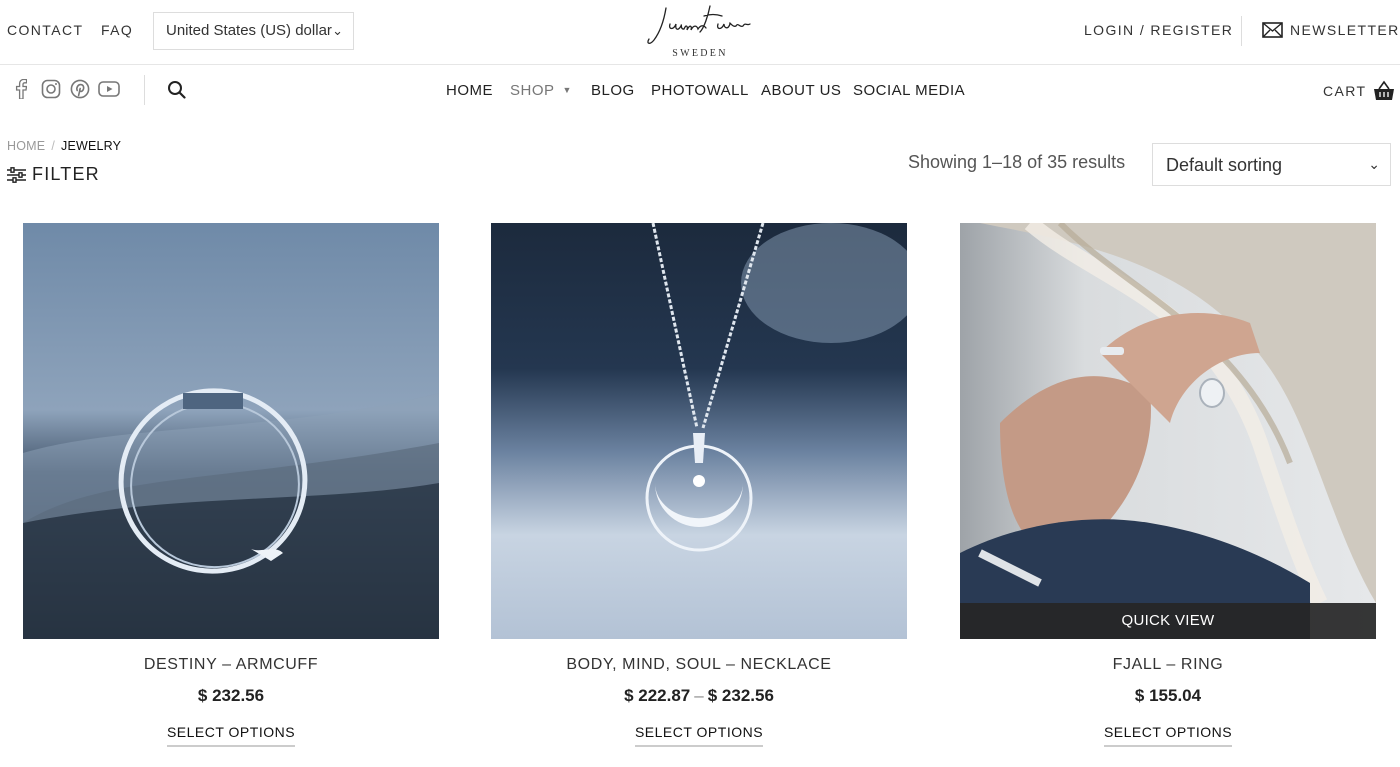 The height and width of the screenshot is (767, 1400). I want to click on product-price: $ 232.56, so click(231, 695).